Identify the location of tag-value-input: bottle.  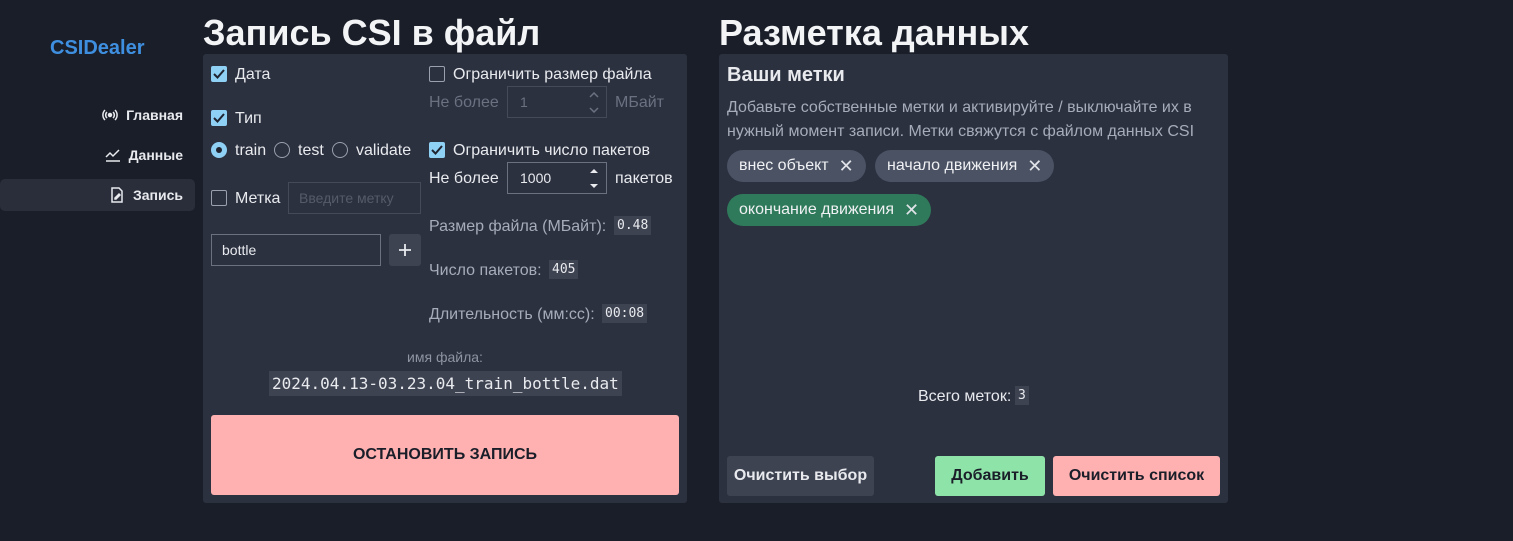
(296, 250).